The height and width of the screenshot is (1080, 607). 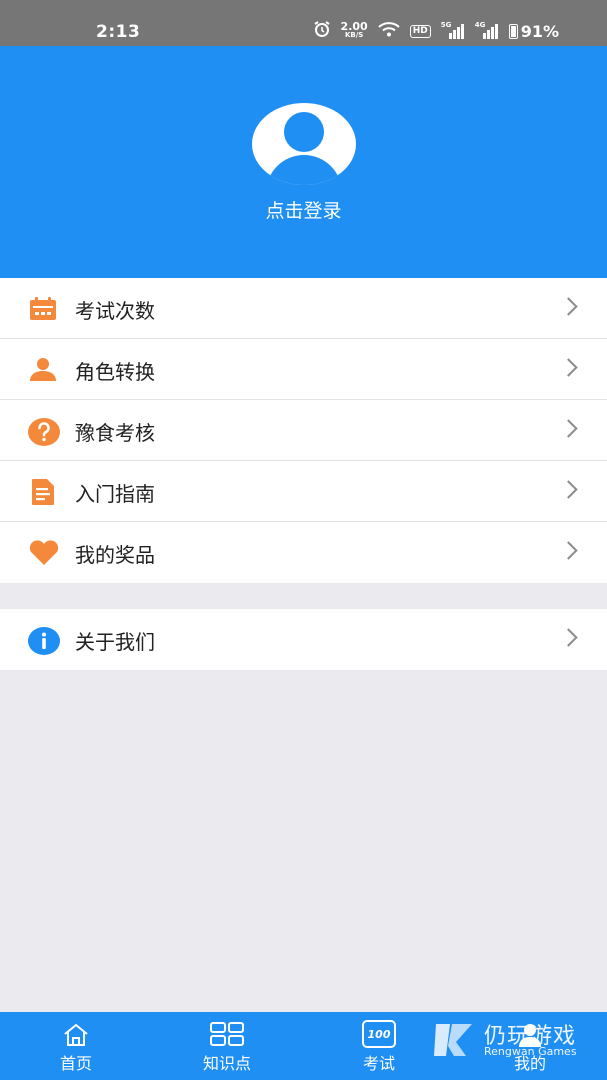 I want to click on tab-knowledge-label: 知识点, so click(x=226, y=1063).